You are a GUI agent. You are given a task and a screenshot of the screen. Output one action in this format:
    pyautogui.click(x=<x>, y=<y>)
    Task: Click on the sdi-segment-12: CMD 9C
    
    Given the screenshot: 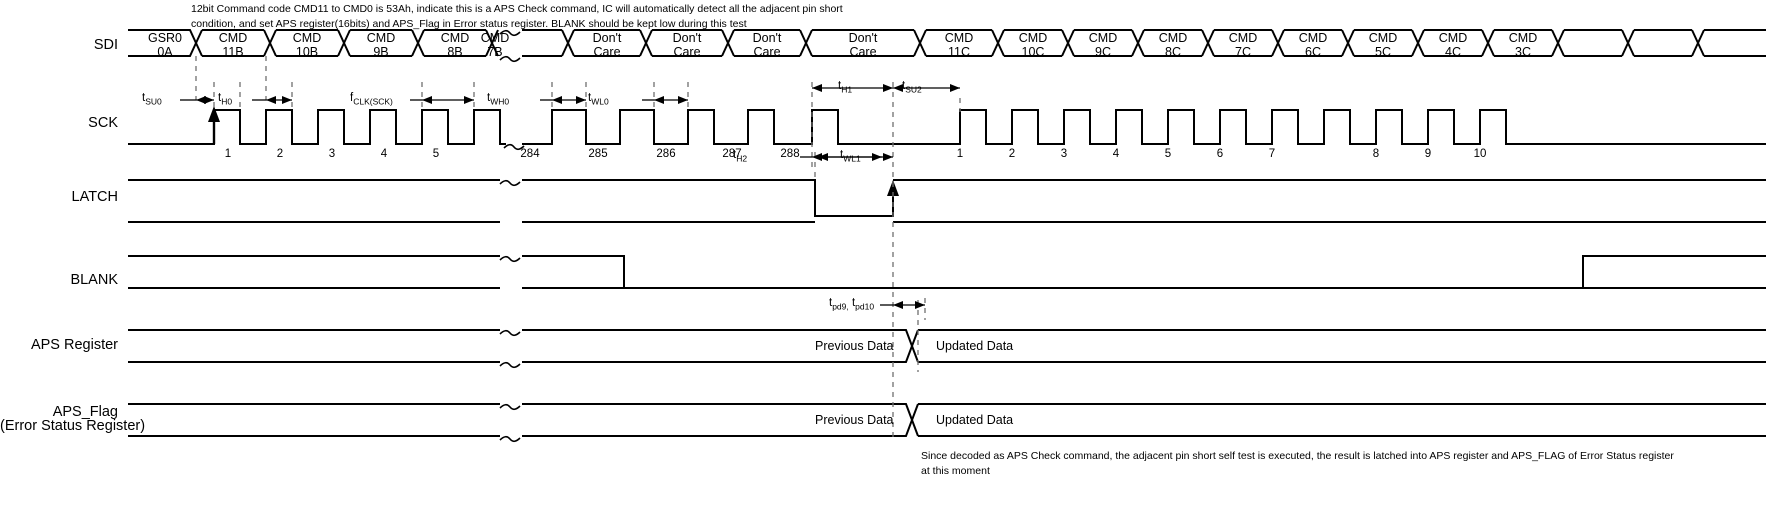 What is the action you would take?
    pyautogui.click(x=1103, y=45)
    